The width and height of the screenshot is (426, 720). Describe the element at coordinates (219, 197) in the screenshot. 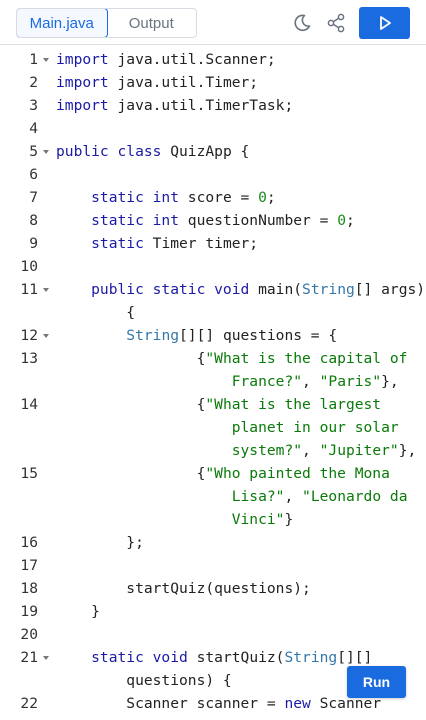

I see `code-token: score =` at that location.